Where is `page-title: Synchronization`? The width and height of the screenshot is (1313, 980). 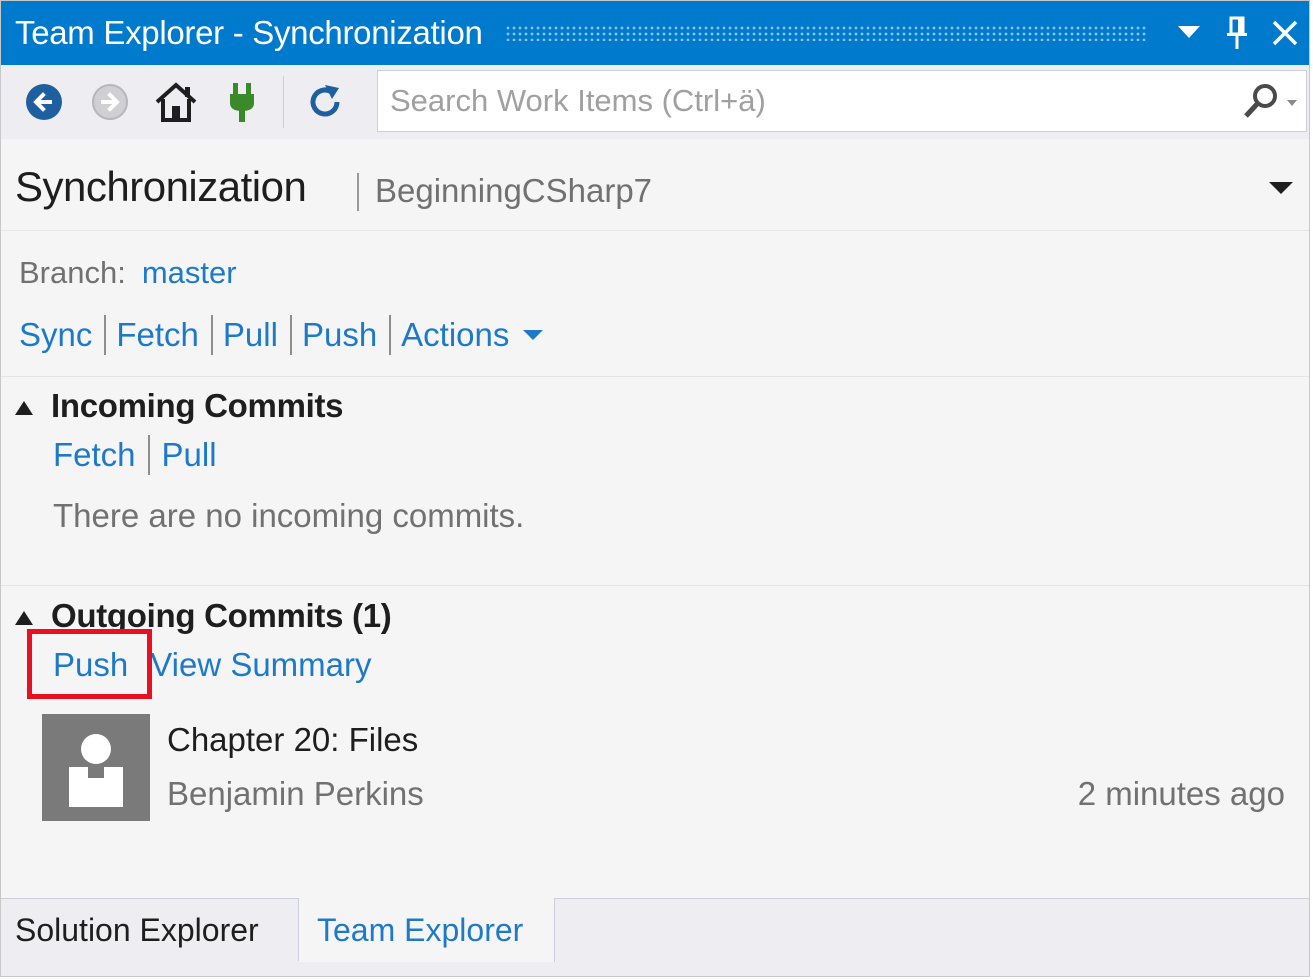 page-title: Synchronization is located at coordinates (161, 186).